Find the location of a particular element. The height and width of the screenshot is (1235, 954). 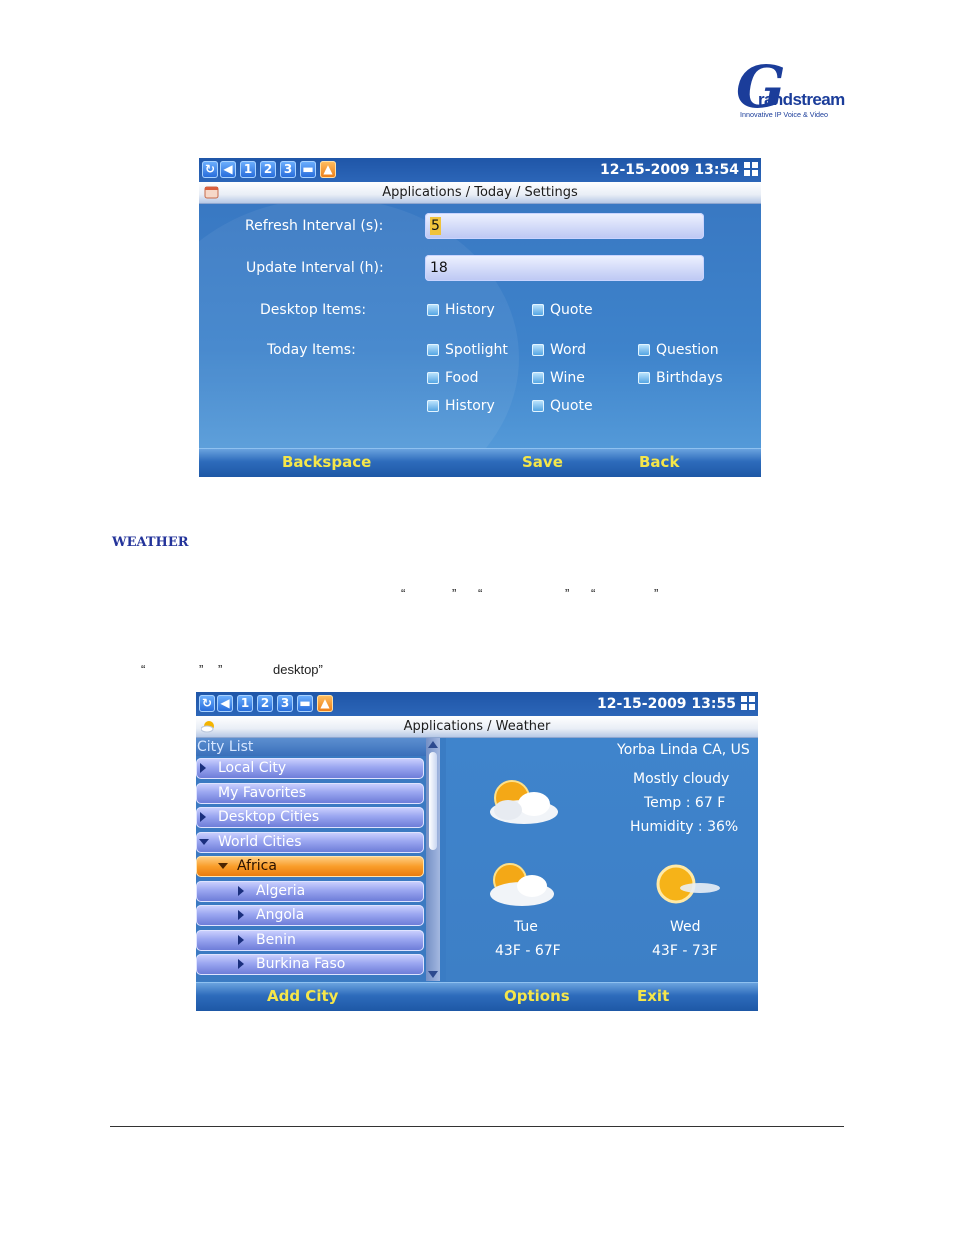

forecast-range-tue: 43F - 67F is located at coordinates (528, 951).